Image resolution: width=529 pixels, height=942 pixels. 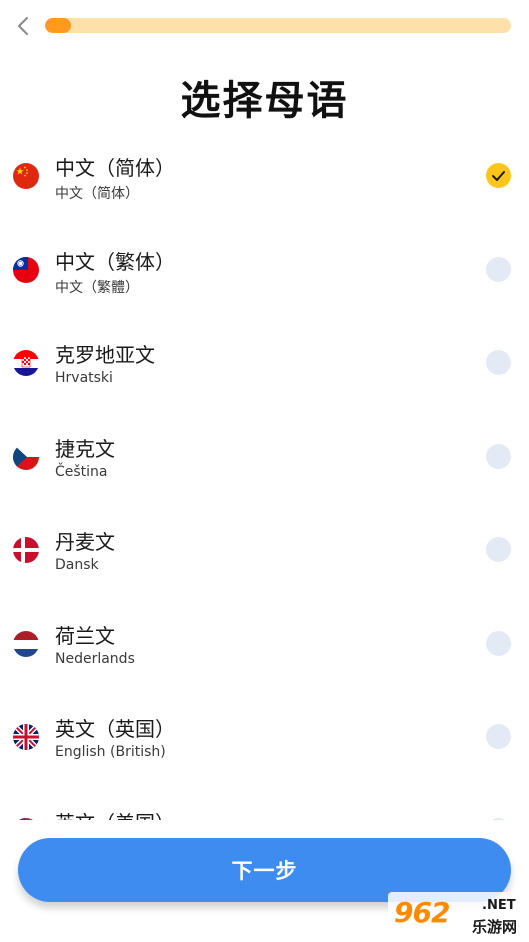 I want to click on language-native-name: Nederlands, so click(x=95, y=658).